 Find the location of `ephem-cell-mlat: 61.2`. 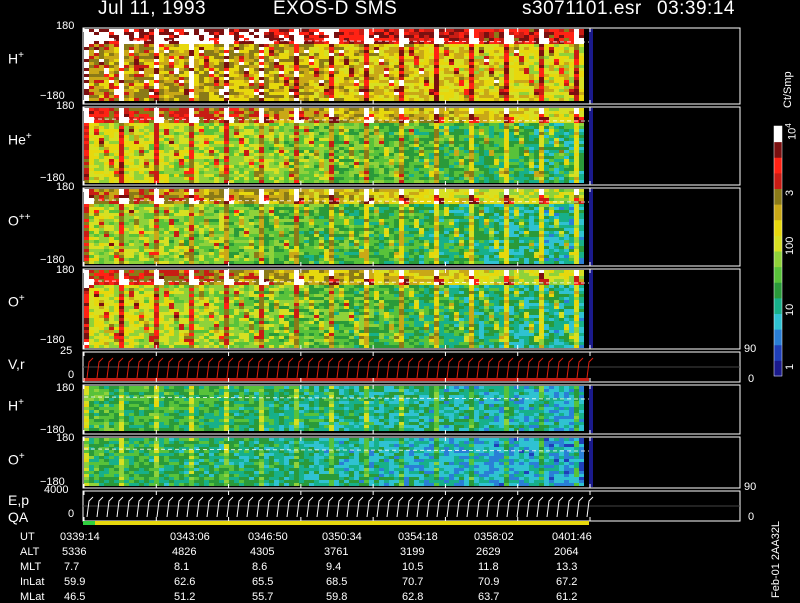

ephem-cell-mlat: 61.2 is located at coordinates (566, 597).